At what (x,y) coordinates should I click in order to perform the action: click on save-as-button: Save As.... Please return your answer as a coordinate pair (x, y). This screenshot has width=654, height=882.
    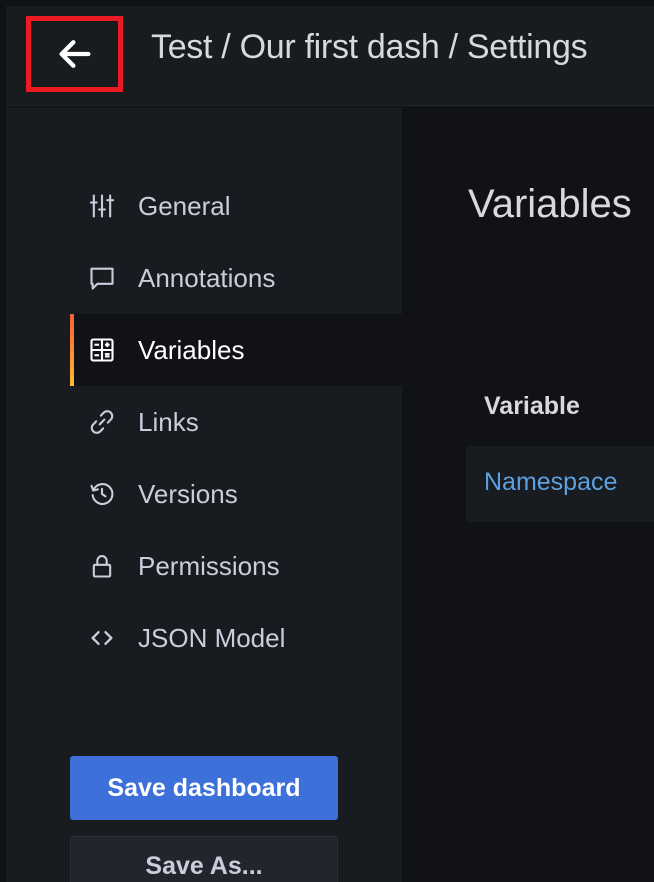
    Looking at the image, I should click on (204, 859).